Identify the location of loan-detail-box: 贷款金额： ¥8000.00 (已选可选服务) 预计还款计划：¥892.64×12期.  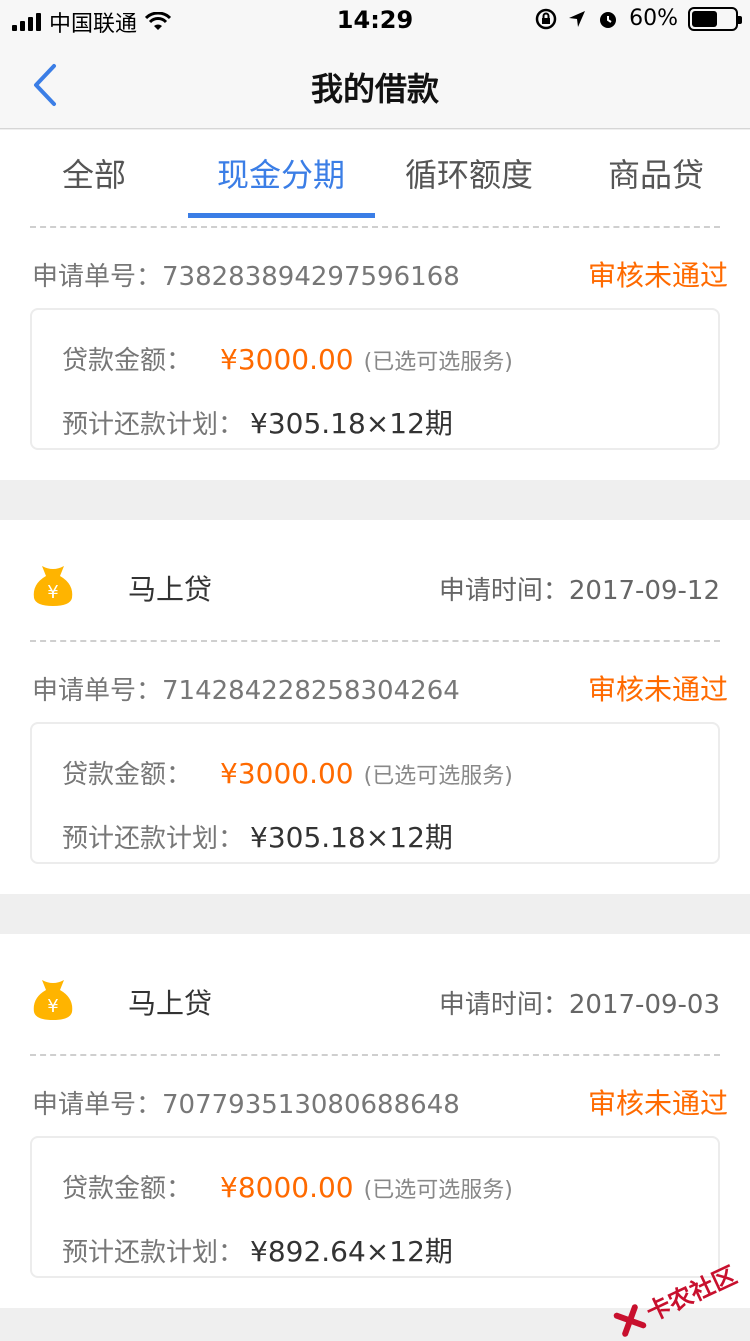
(375, 1207).